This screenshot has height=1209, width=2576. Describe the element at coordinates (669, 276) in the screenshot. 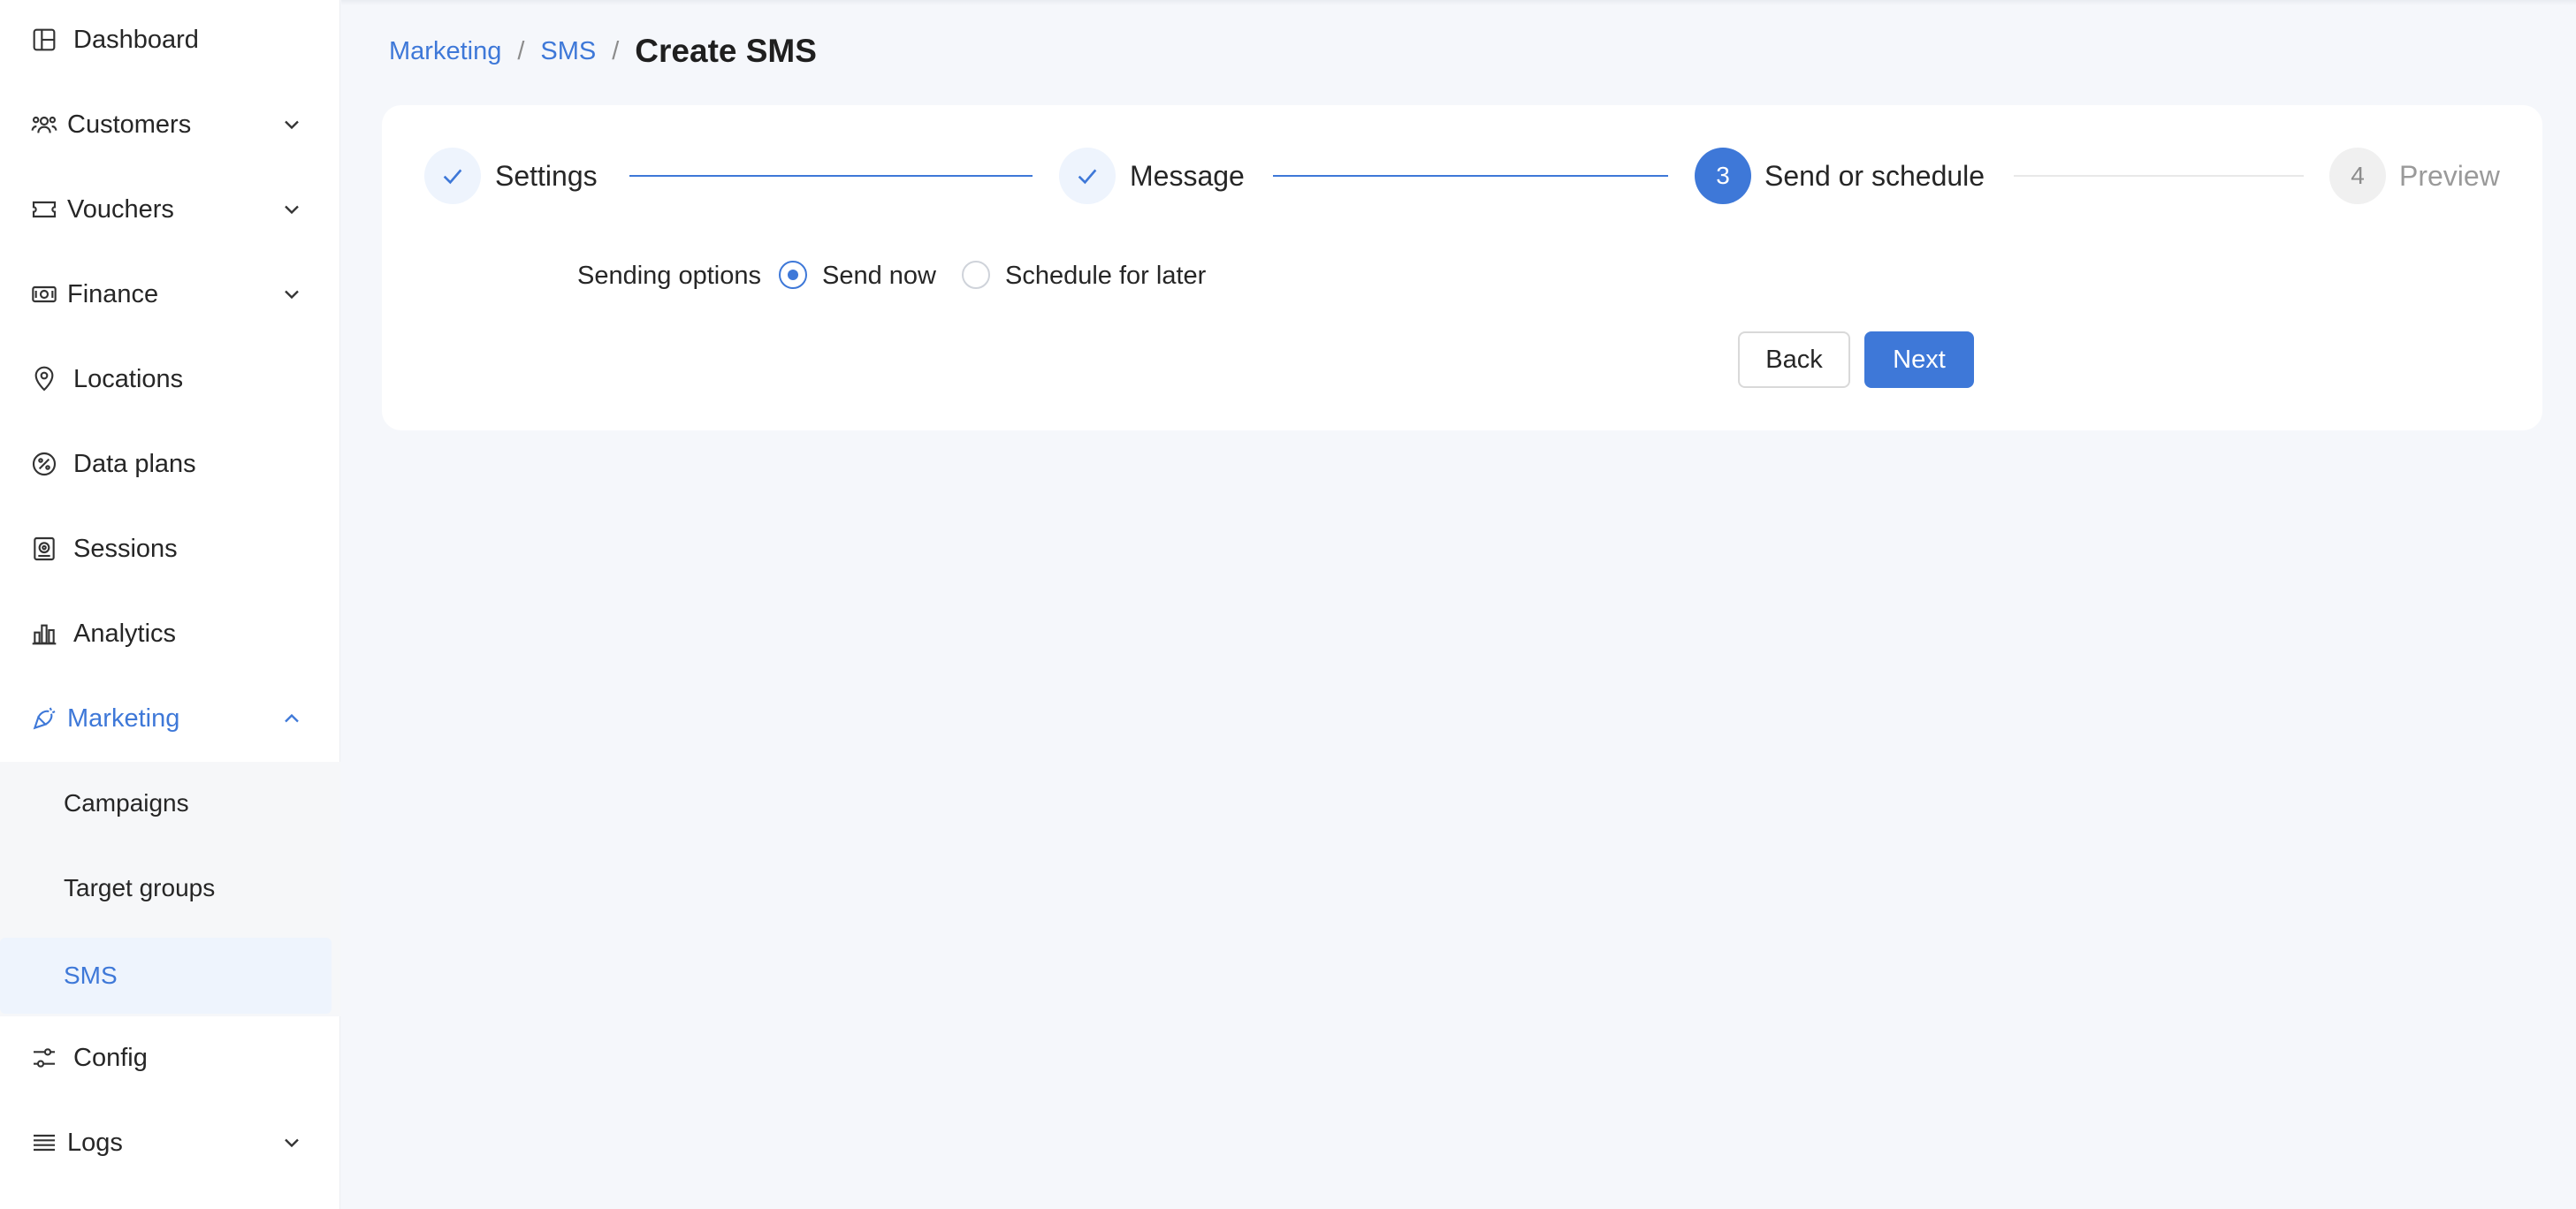

I see `sending-options-label: Sending options` at that location.